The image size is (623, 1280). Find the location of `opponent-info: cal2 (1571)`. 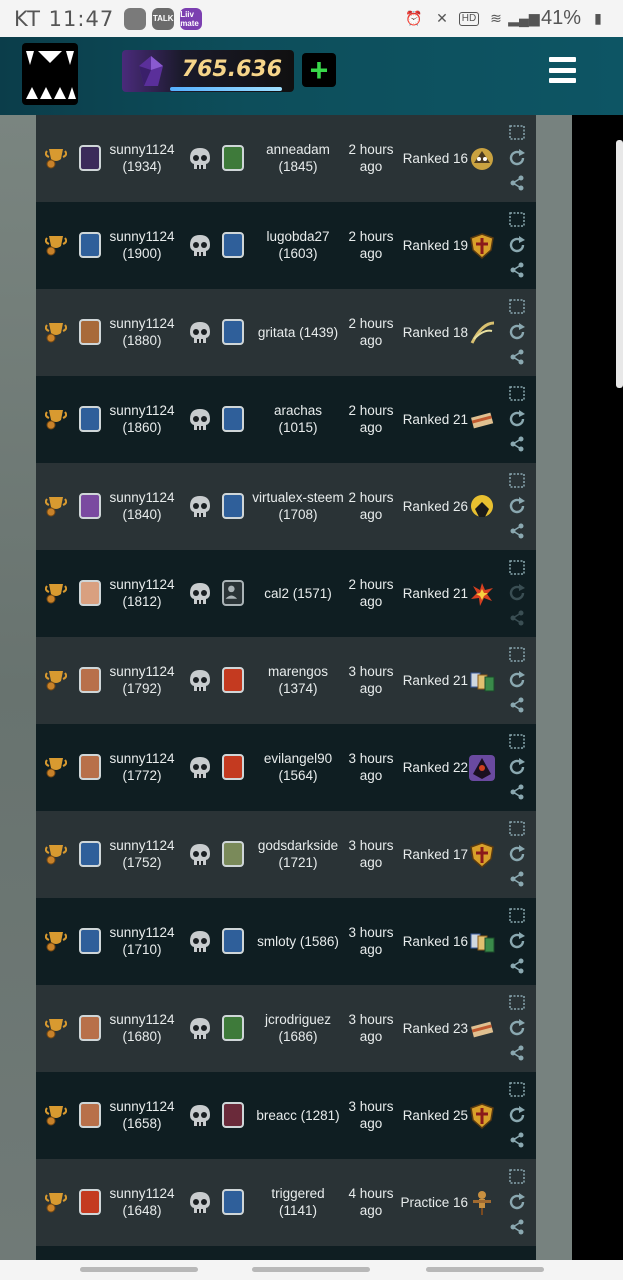

opponent-info: cal2 (1571) is located at coordinates (298, 593).